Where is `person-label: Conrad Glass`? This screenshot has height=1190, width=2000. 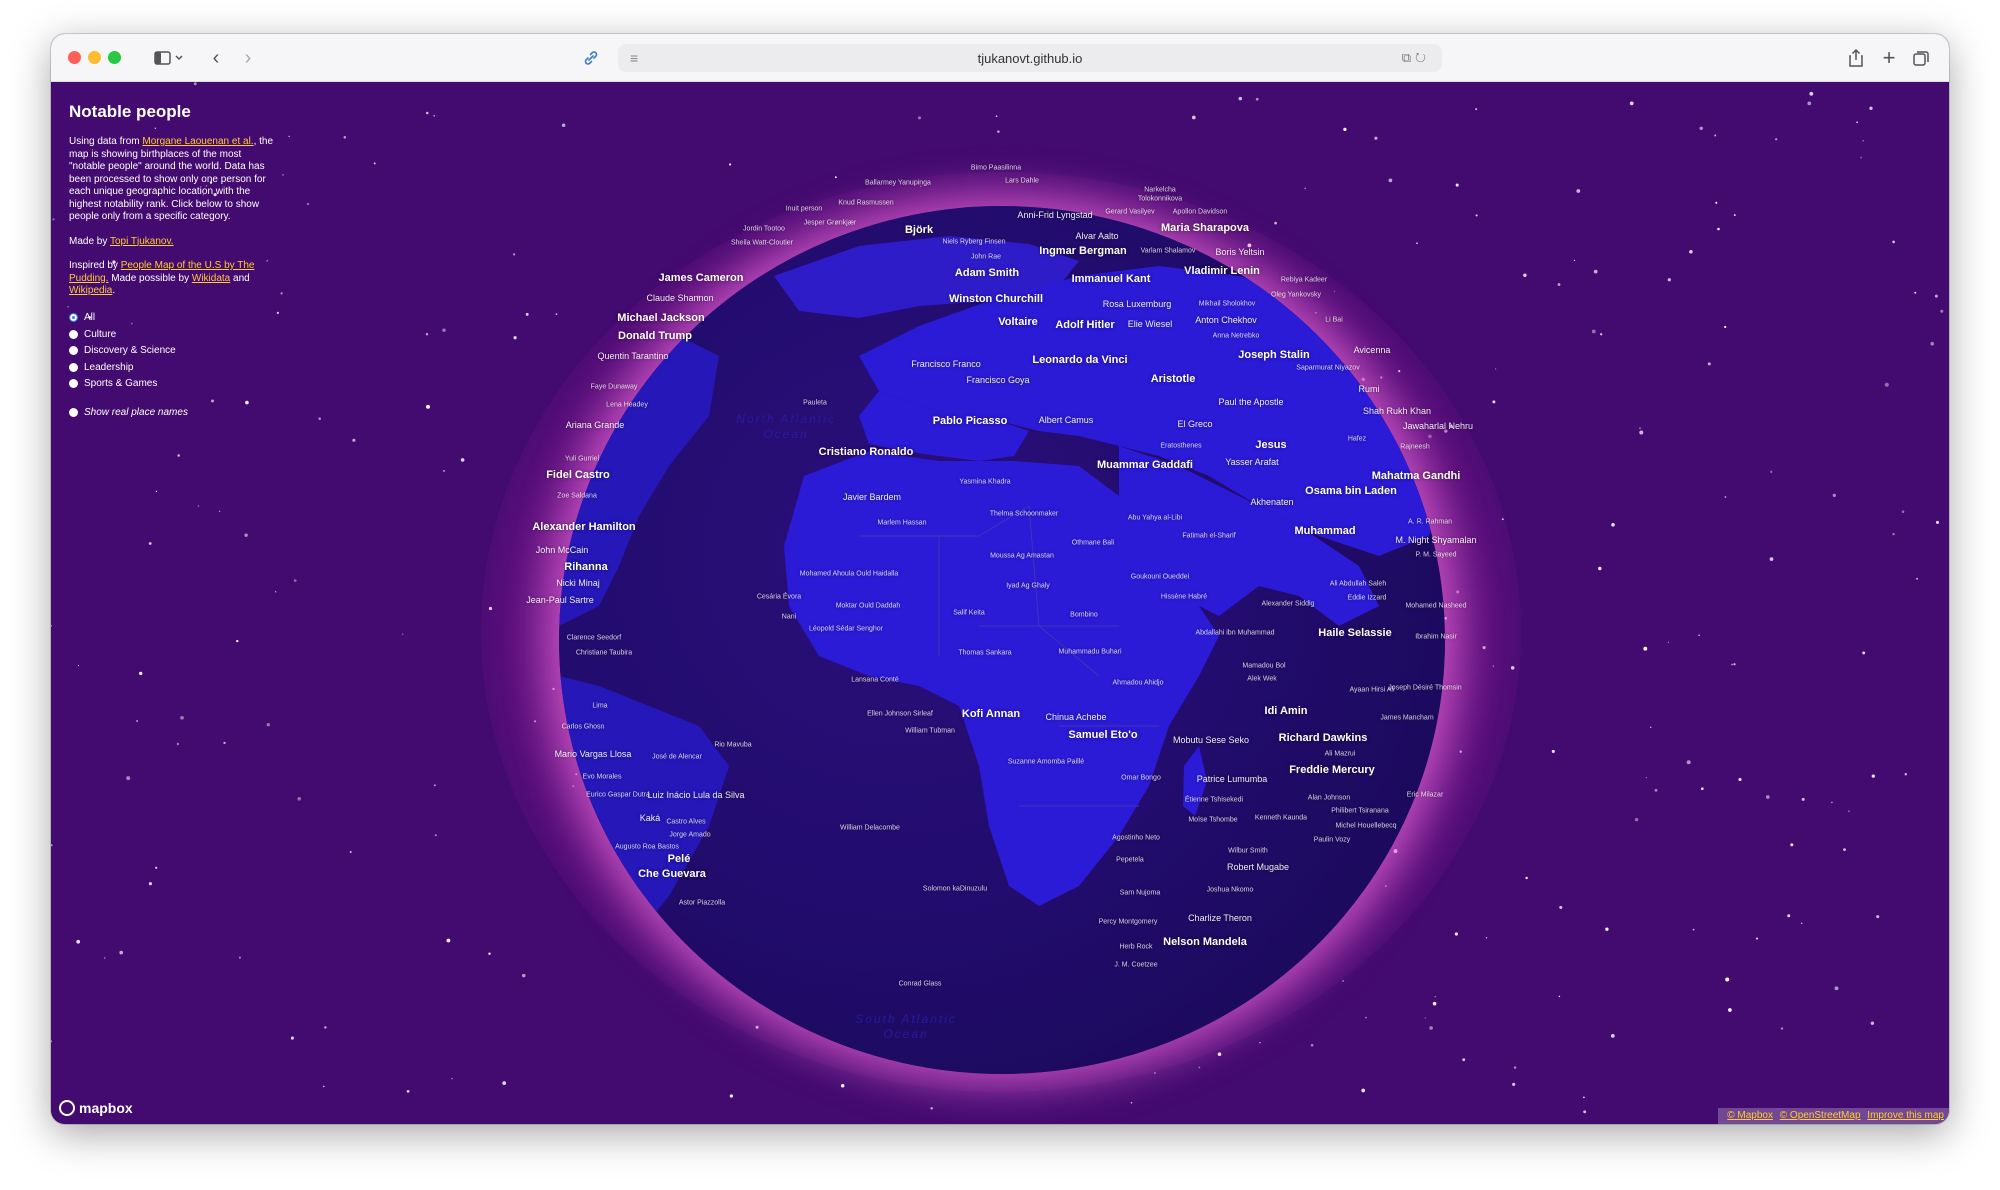 person-label: Conrad Glass is located at coordinates (920, 984).